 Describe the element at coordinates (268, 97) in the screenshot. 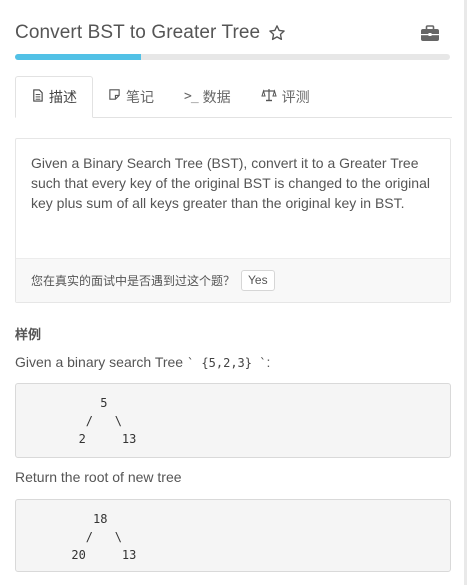

I see `scale-icon` at that location.